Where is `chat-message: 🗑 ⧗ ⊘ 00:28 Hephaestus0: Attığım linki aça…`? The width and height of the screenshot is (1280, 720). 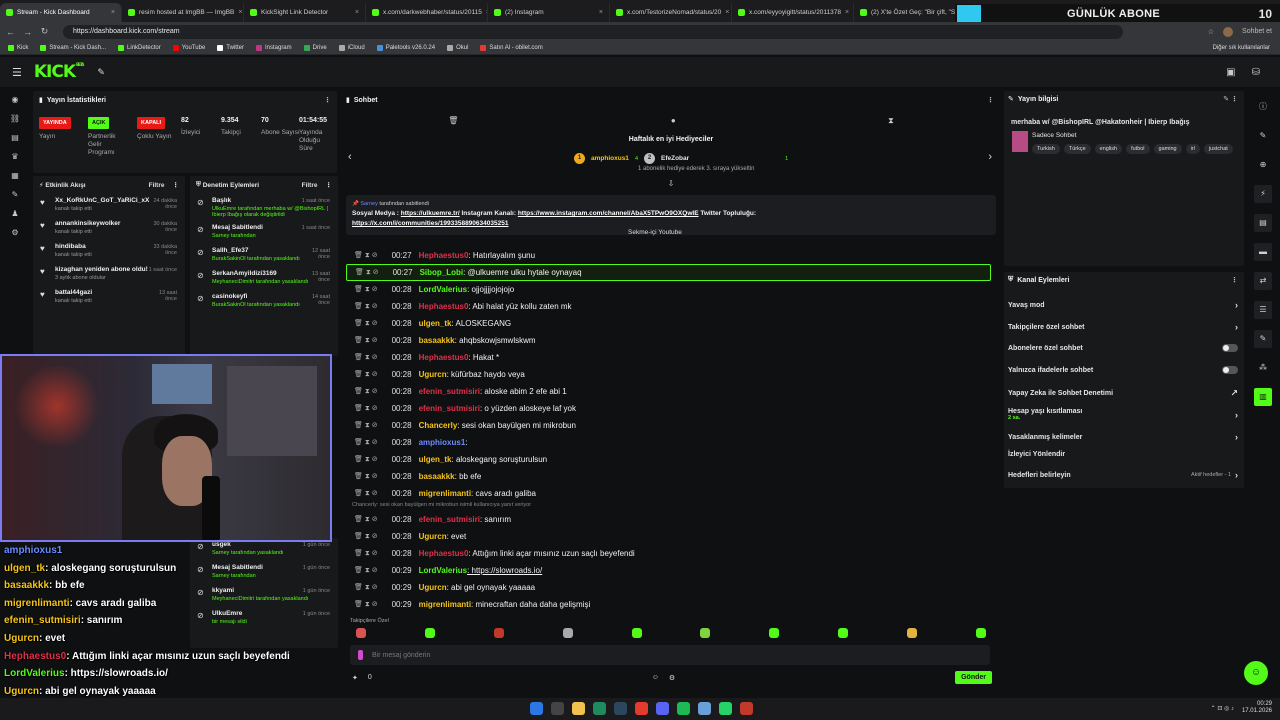 chat-message: 🗑 ⧗ ⊘ 00:28 Hephaestus0: Attığım linki aça… is located at coordinates (668, 553).